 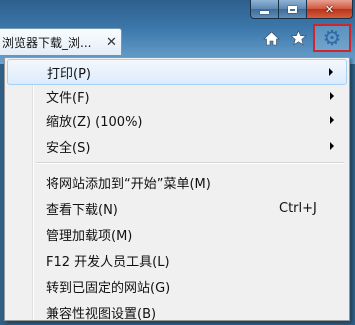 I want to click on caption-buttons: ✕, so click(x=301, y=10).